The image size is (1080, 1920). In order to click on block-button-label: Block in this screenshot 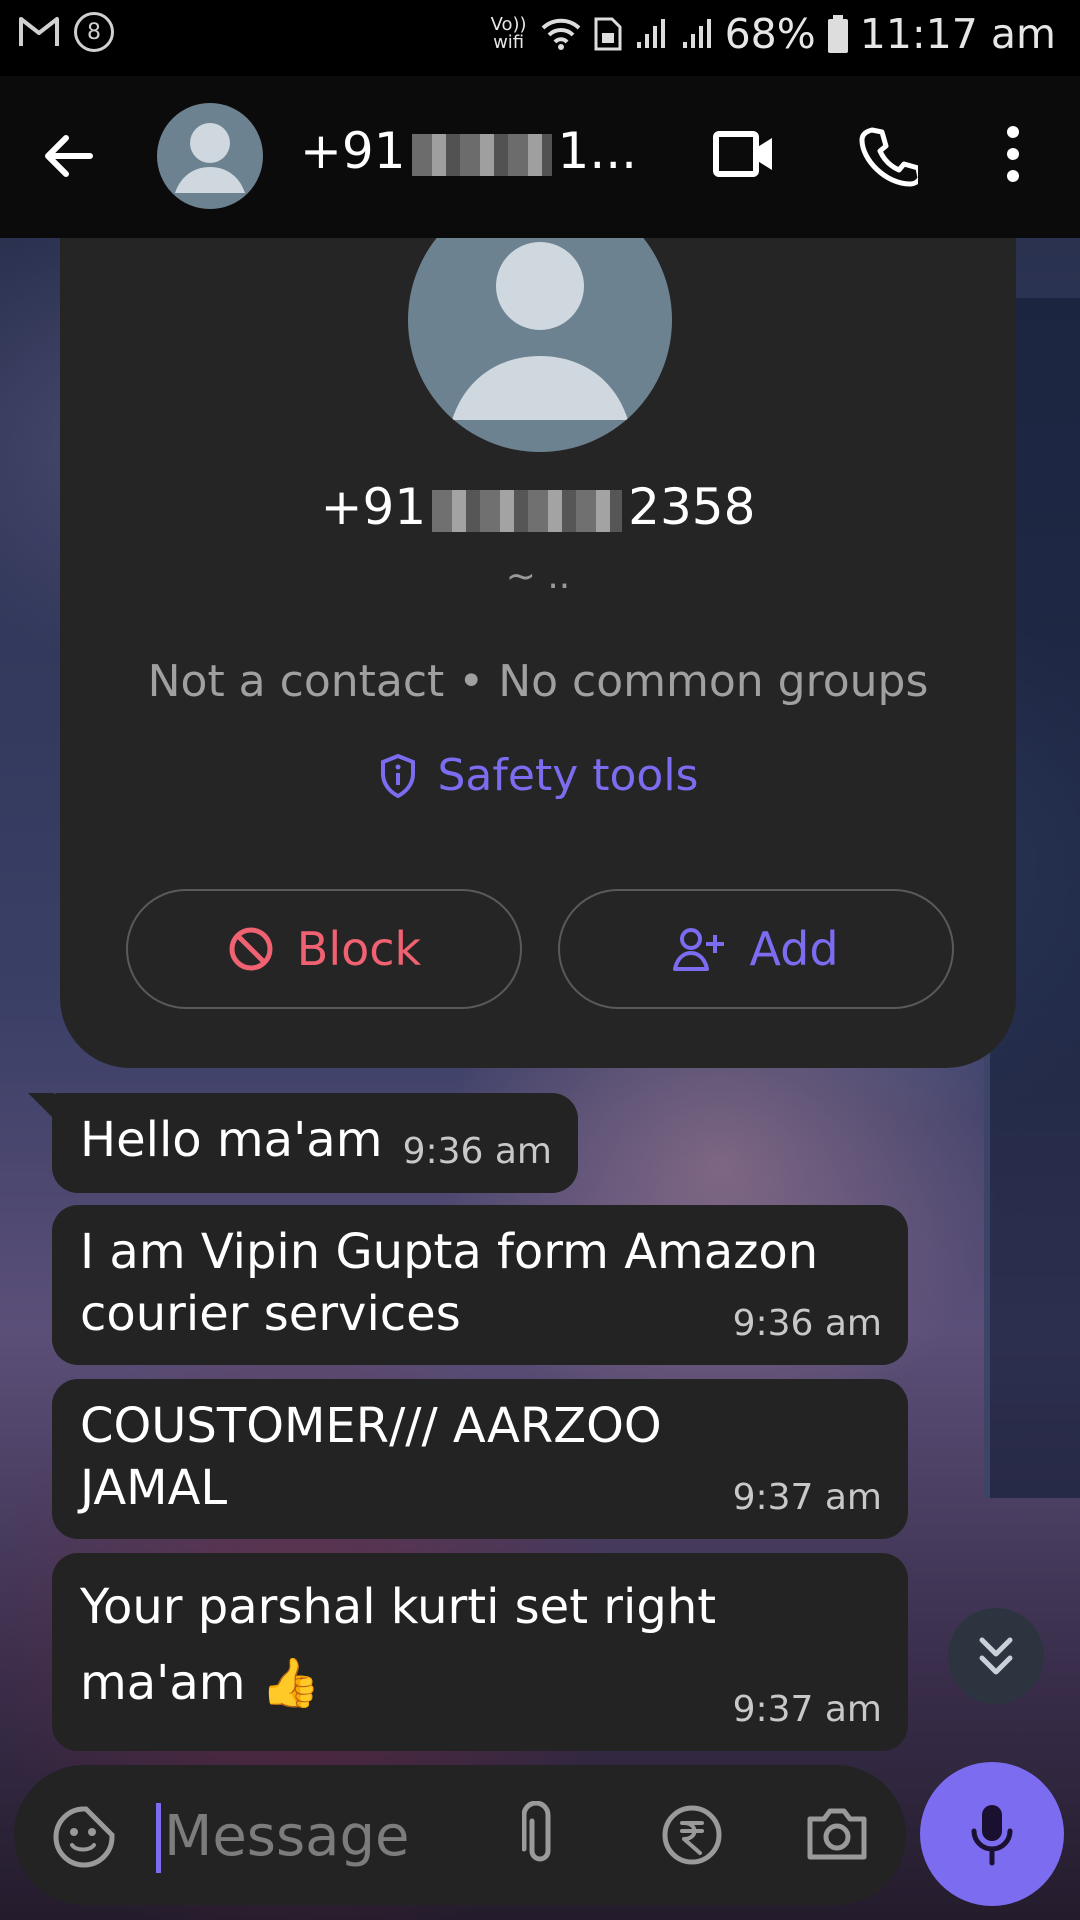, I will do `click(359, 949)`.